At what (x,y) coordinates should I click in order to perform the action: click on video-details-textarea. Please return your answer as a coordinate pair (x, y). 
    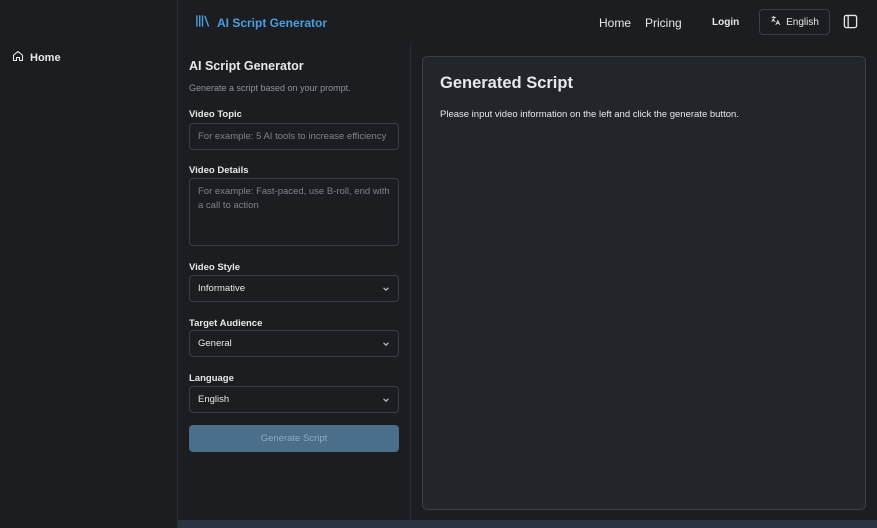
    Looking at the image, I should click on (294, 212).